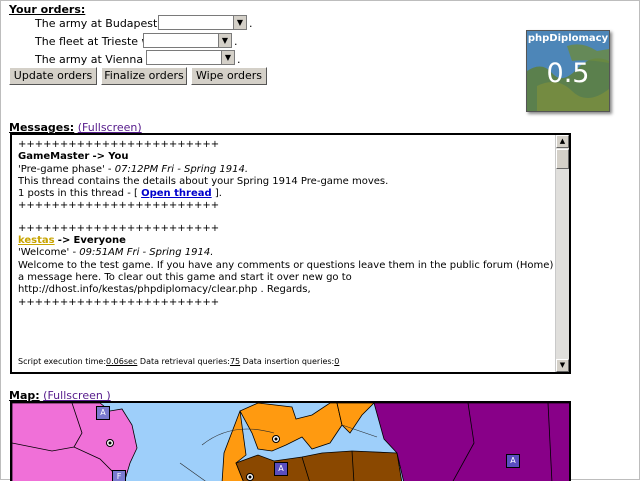 Image resolution: width=640 pixels, height=481 pixels. I want to click on posts-count-text: 1 posts in this thread - [, so click(78, 194).